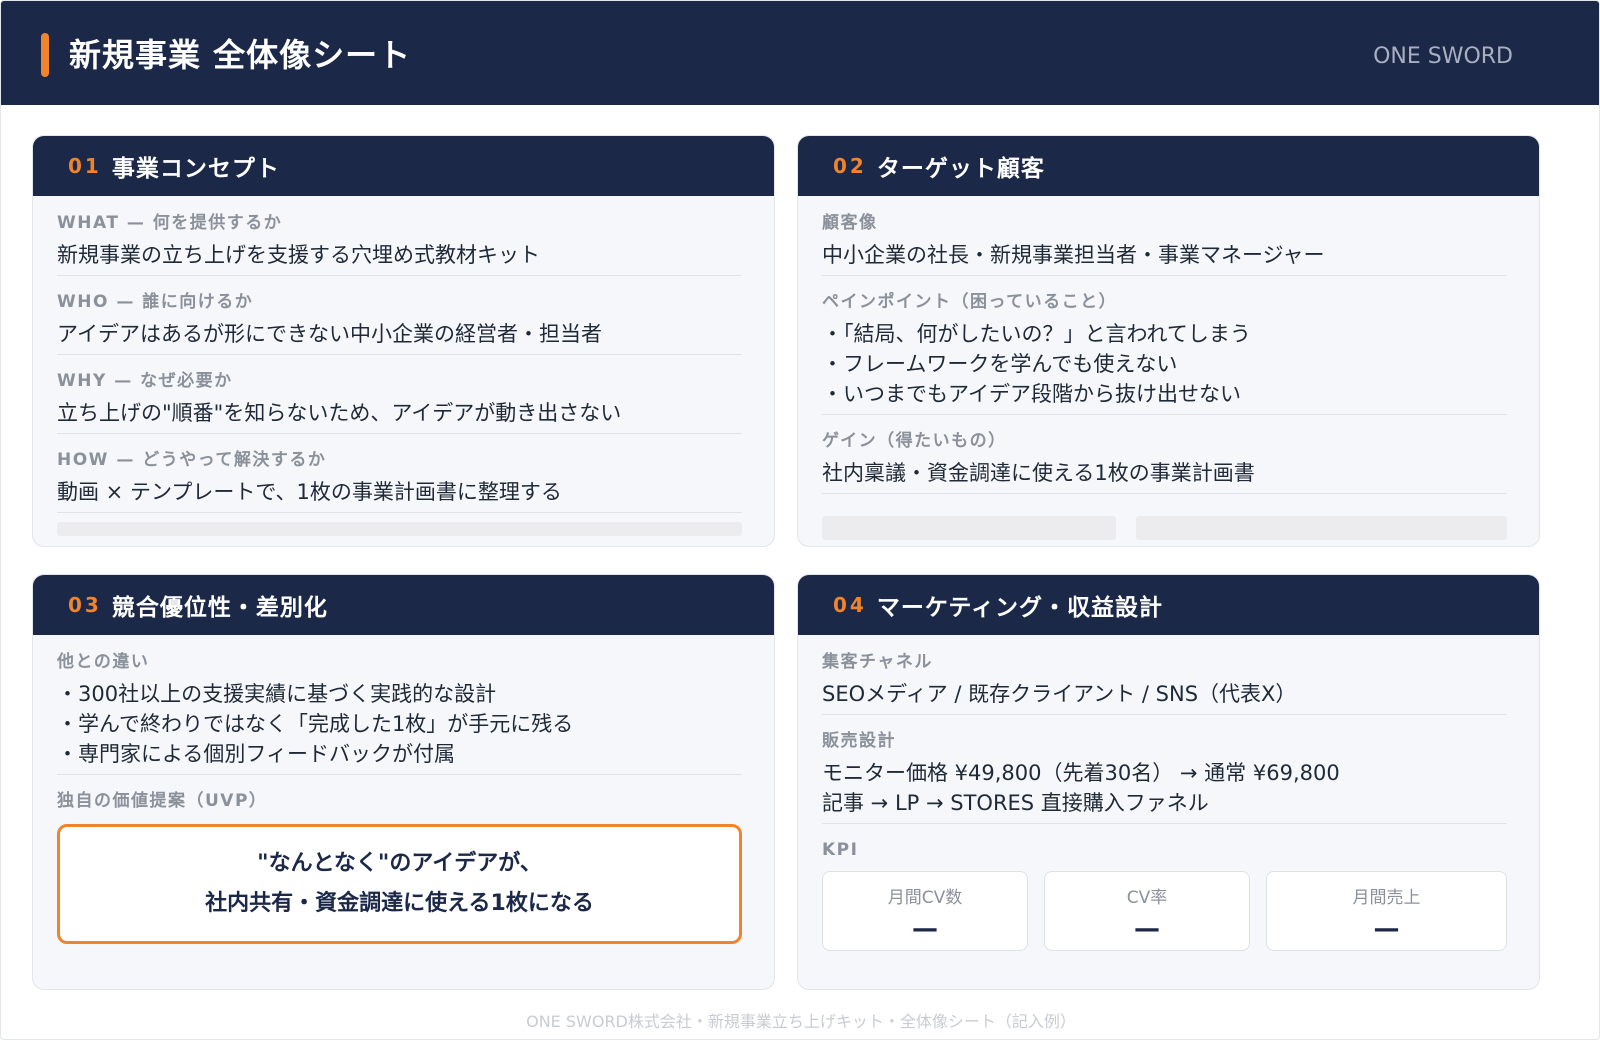  I want to click on field-label: 集客チャネル, so click(877, 662).